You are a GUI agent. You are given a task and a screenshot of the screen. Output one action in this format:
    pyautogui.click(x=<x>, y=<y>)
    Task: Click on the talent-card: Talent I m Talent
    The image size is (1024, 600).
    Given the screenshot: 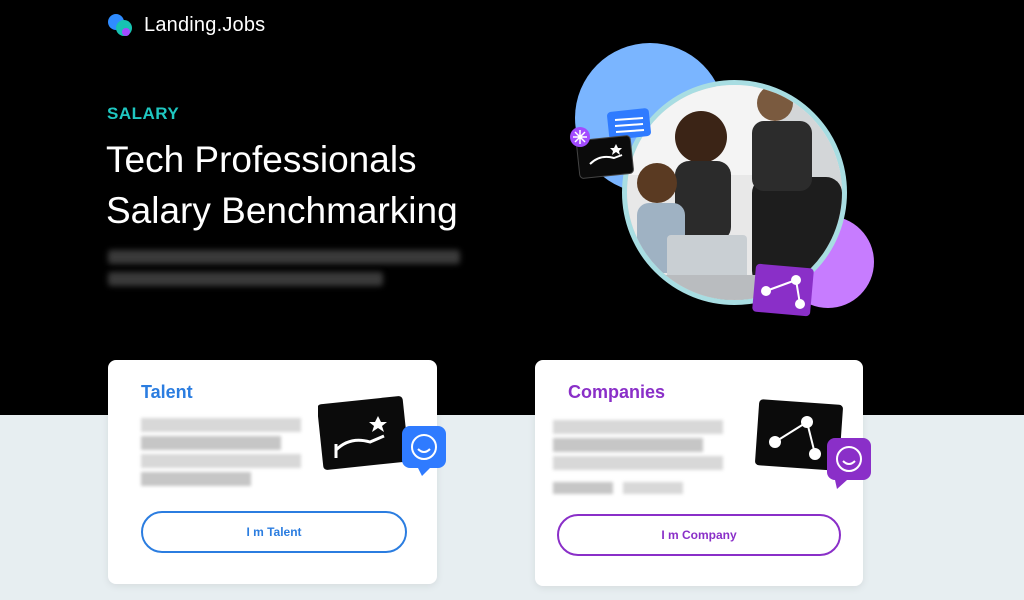 What is the action you would take?
    pyautogui.click(x=277, y=472)
    